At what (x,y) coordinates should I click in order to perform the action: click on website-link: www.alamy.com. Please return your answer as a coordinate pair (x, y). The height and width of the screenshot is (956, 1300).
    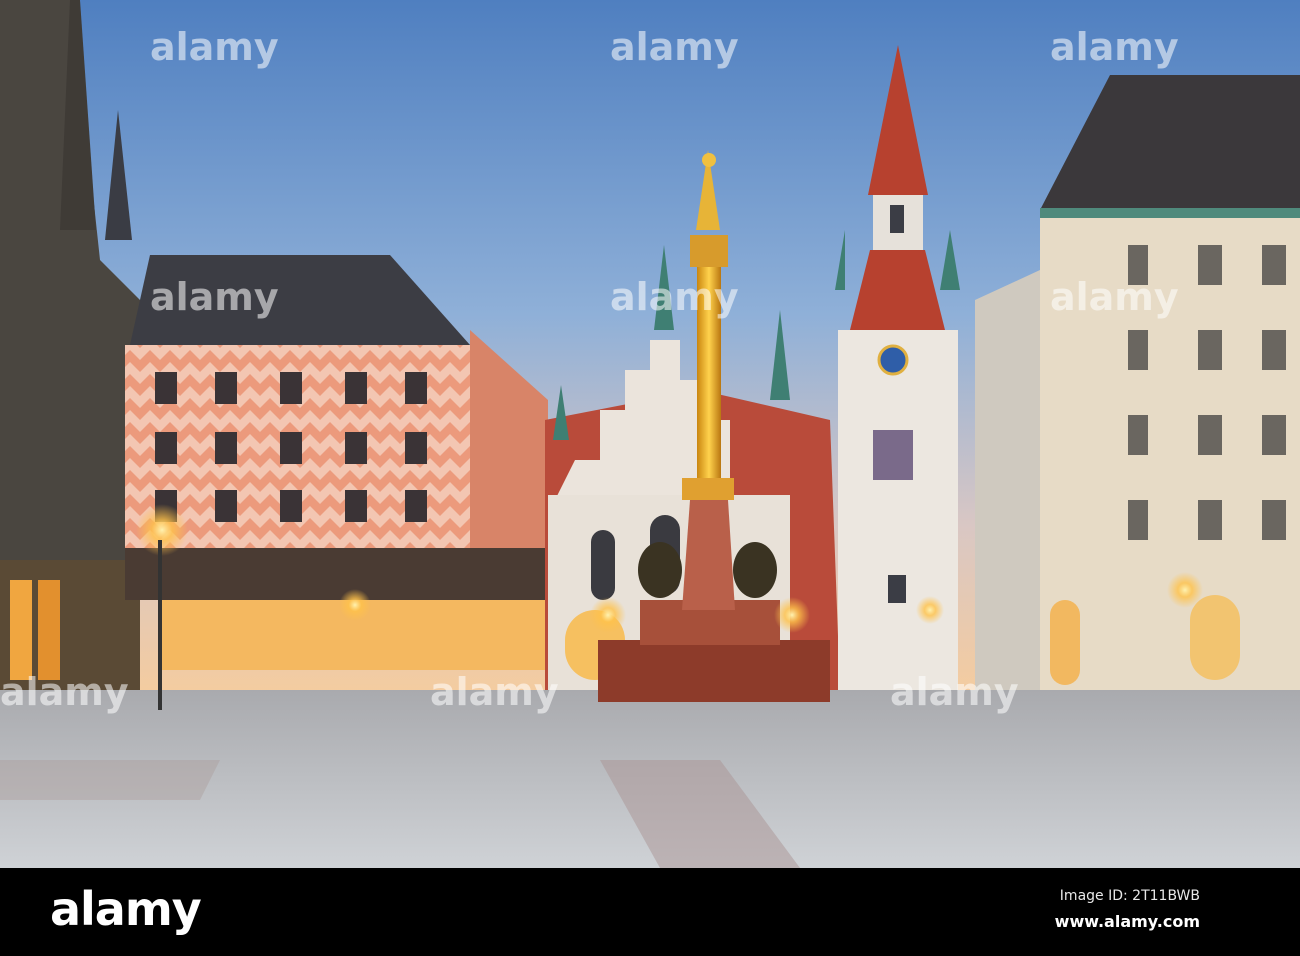
    Looking at the image, I should click on (1127, 921).